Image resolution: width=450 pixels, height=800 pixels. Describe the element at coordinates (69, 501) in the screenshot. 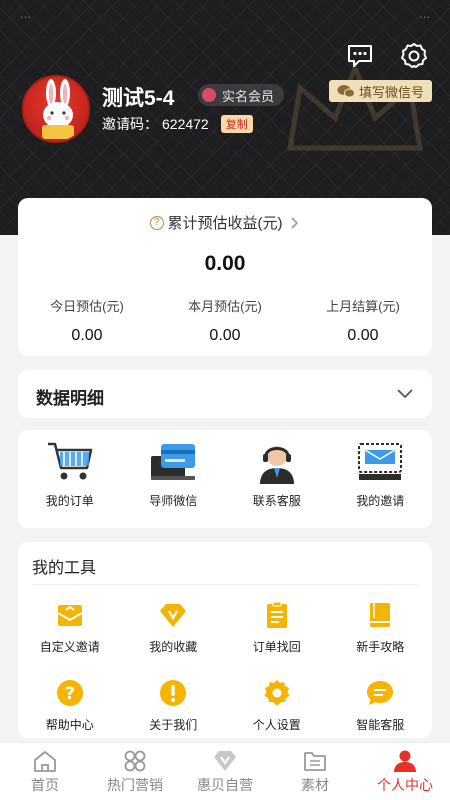

I see `quick-my-orders-label: 我的订单` at that location.